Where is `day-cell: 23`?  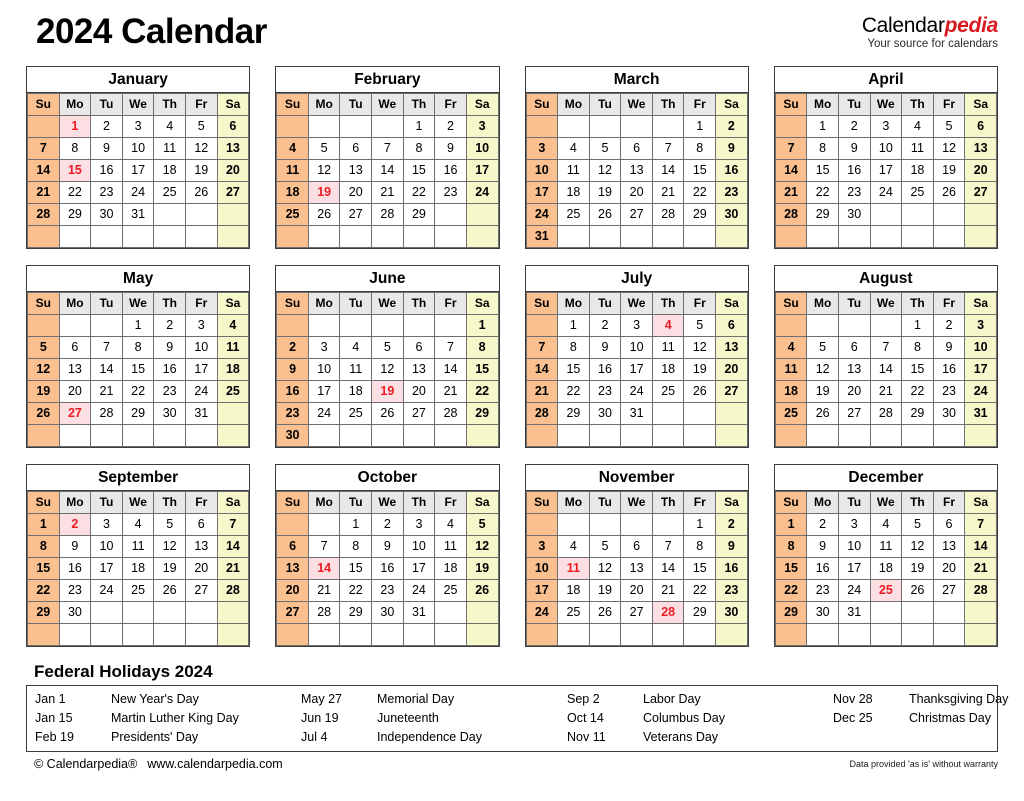 day-cell: 23 is located at coordinates (822, 590).